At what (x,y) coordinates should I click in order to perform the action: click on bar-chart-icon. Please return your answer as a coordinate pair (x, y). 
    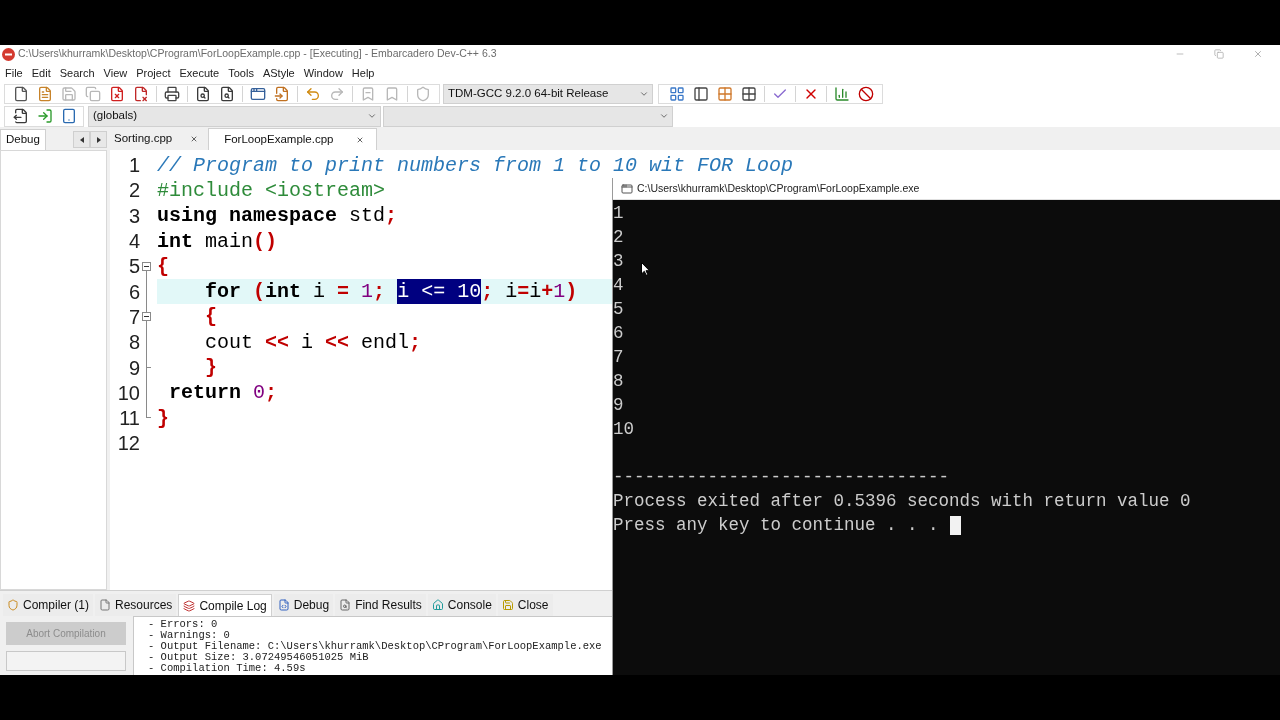
    Looking at the image, I should click on (842, 94).